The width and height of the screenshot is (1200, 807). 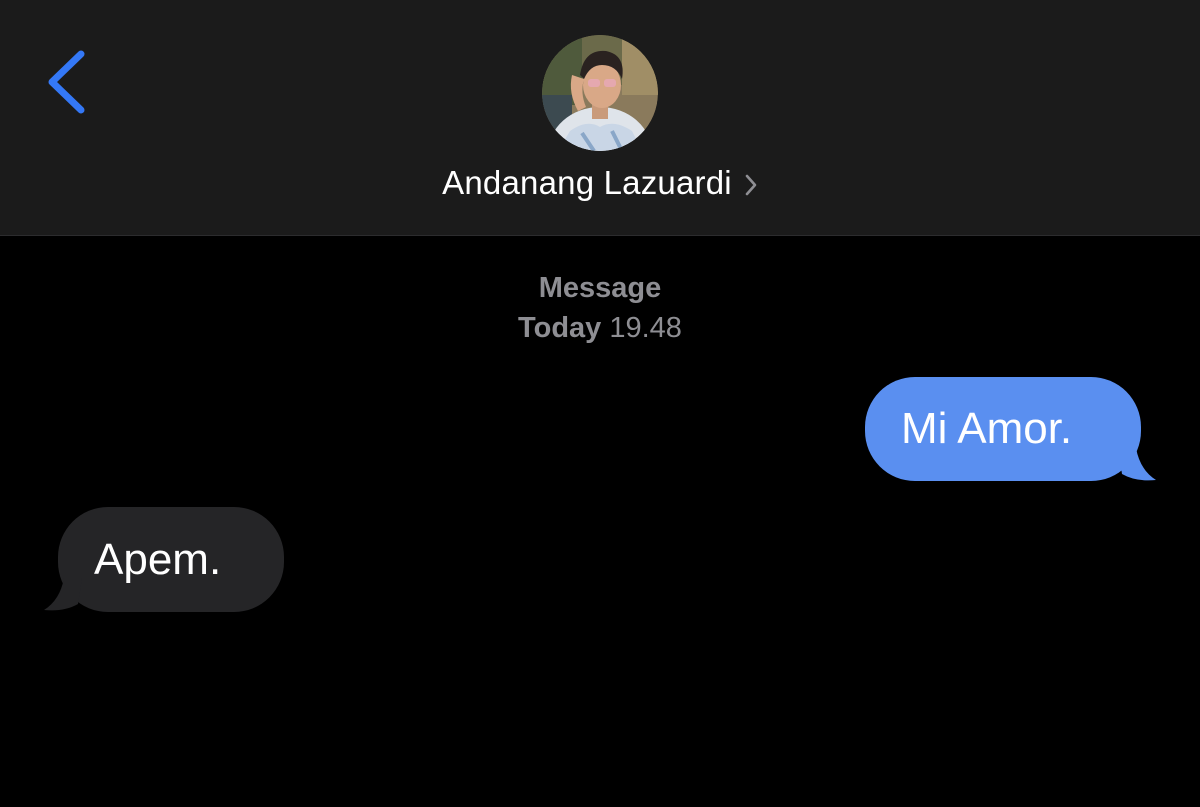 I want to click on contact-avatar, so click(x=600, y=93).